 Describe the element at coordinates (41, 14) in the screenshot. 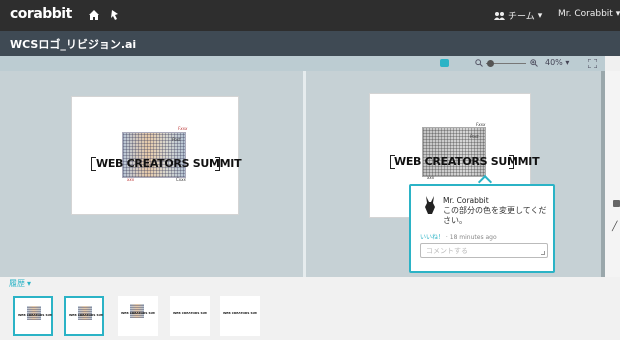

I see `brand-logo: corabbit` at that location.